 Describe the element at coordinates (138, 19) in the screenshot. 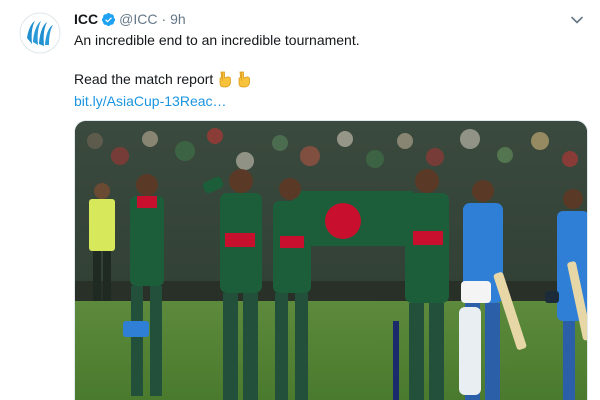

I see `author-handle: @ICC` at that location.